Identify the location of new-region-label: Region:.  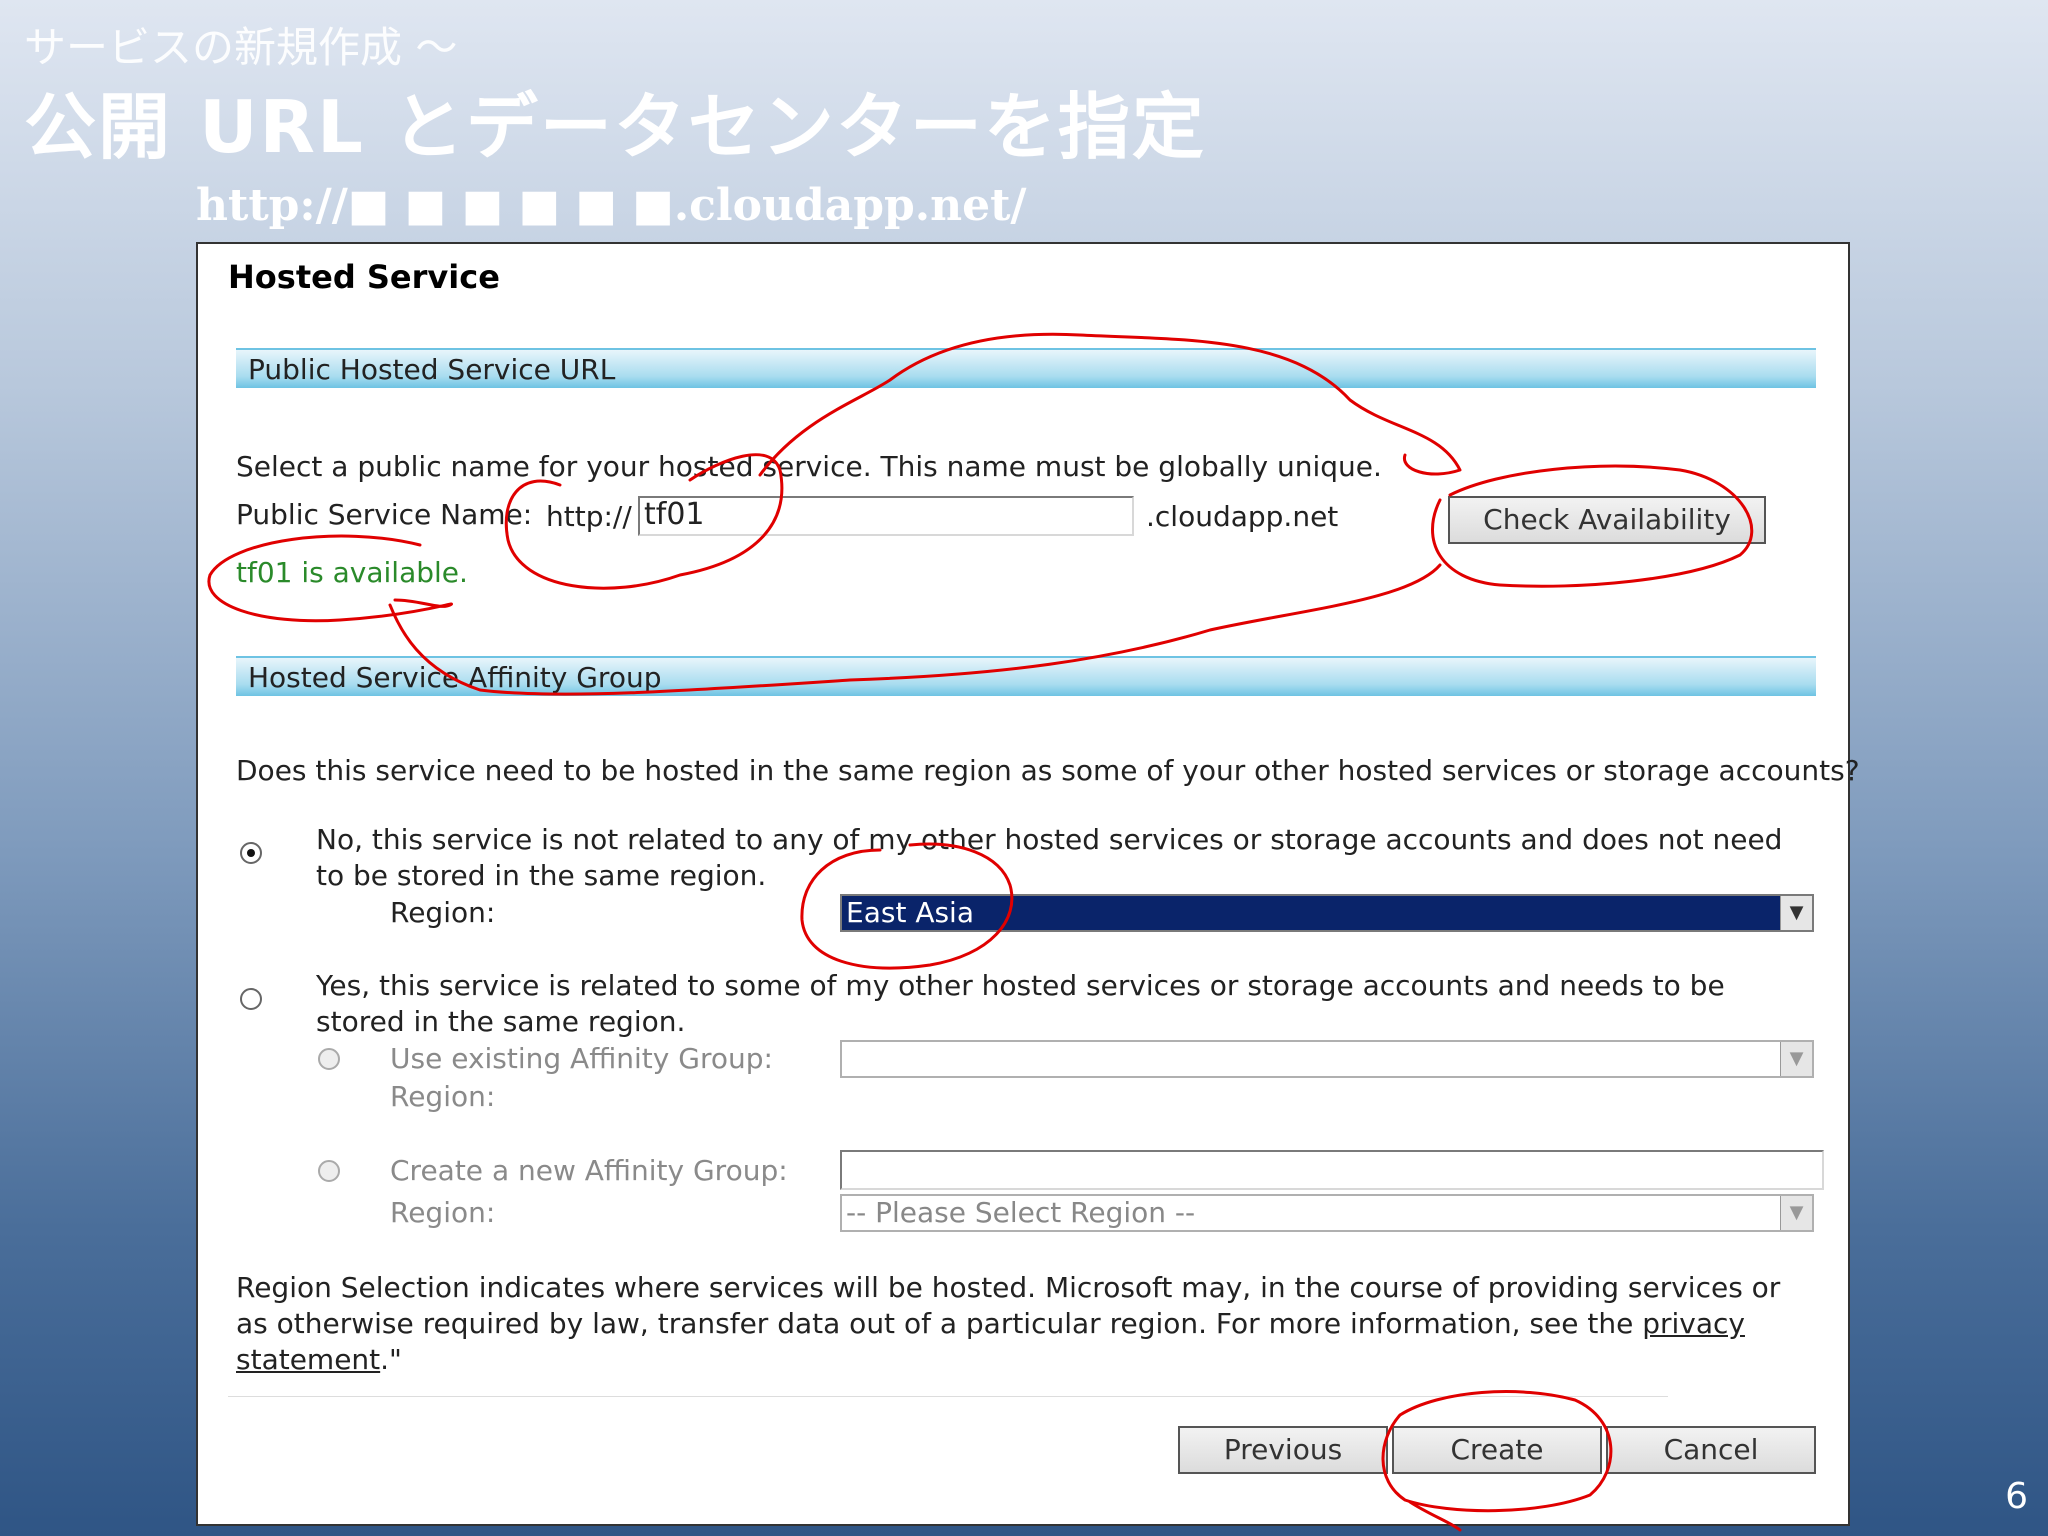
(443, 1212).